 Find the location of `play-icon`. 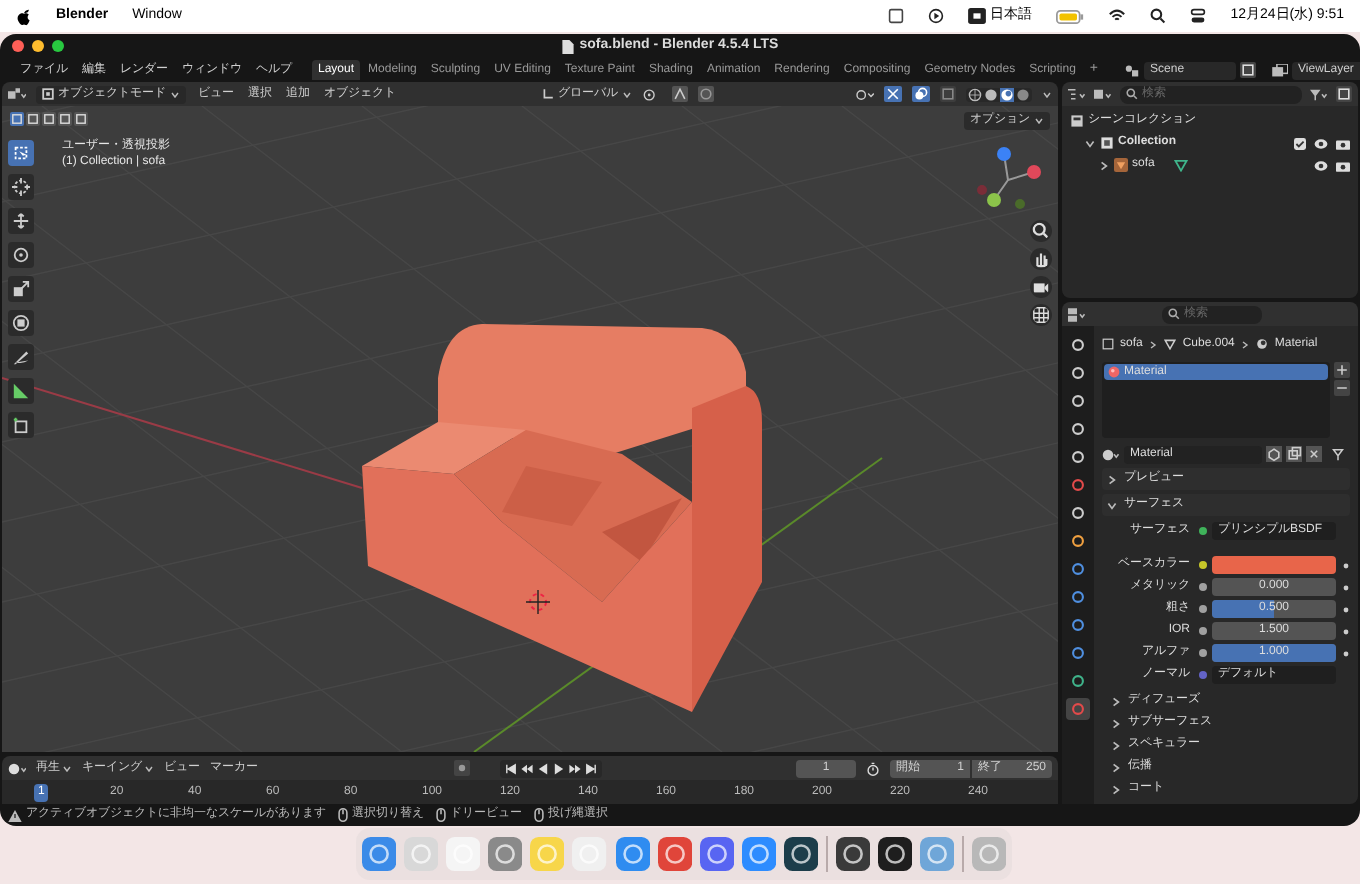

play-icon is located at coordinates (558, 768).